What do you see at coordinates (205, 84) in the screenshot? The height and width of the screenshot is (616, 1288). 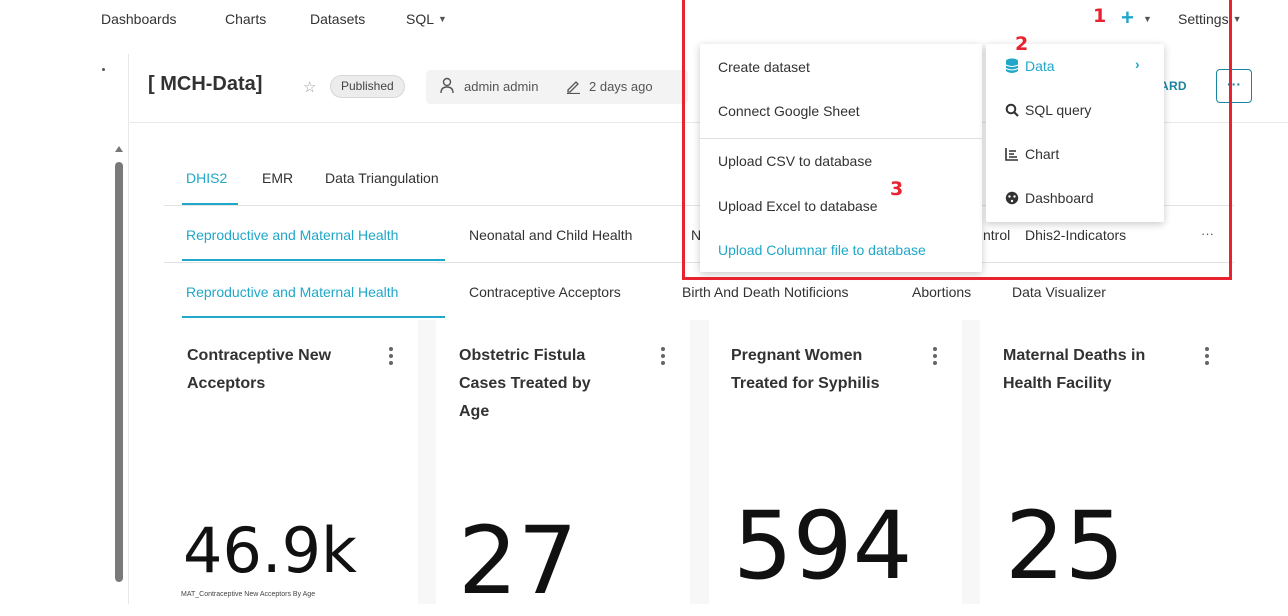 I see `page-title: [ MCH-Data]` at bounding box center [205, 84].